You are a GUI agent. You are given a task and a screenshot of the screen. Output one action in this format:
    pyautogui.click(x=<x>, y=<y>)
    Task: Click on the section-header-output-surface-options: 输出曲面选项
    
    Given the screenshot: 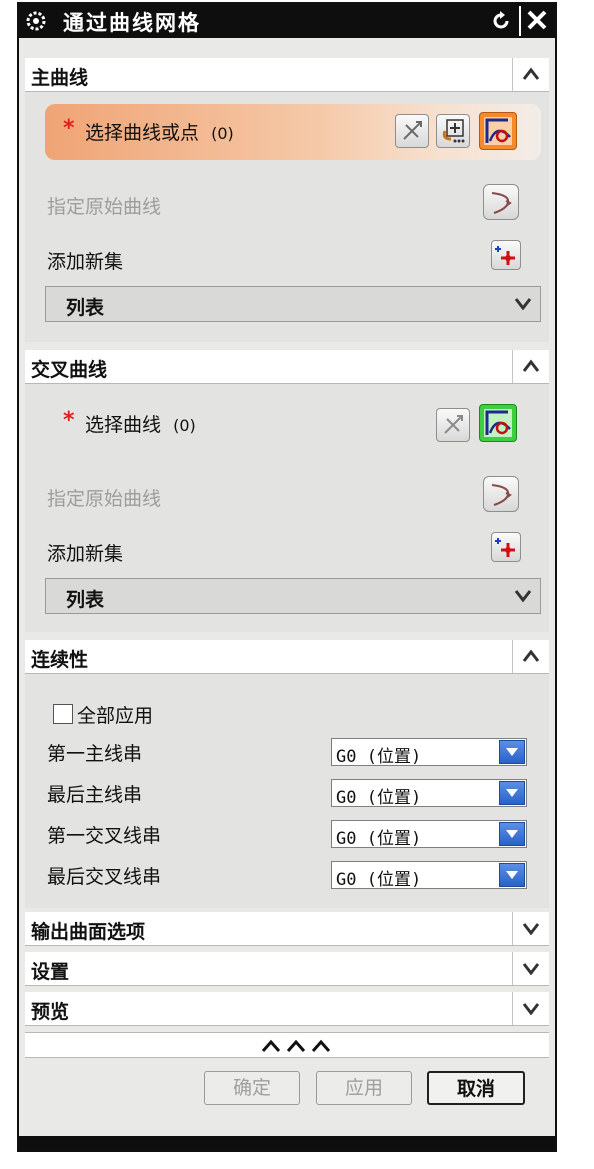 What is the action you would take?
    pyautogui.click(x=287, y=929)
    